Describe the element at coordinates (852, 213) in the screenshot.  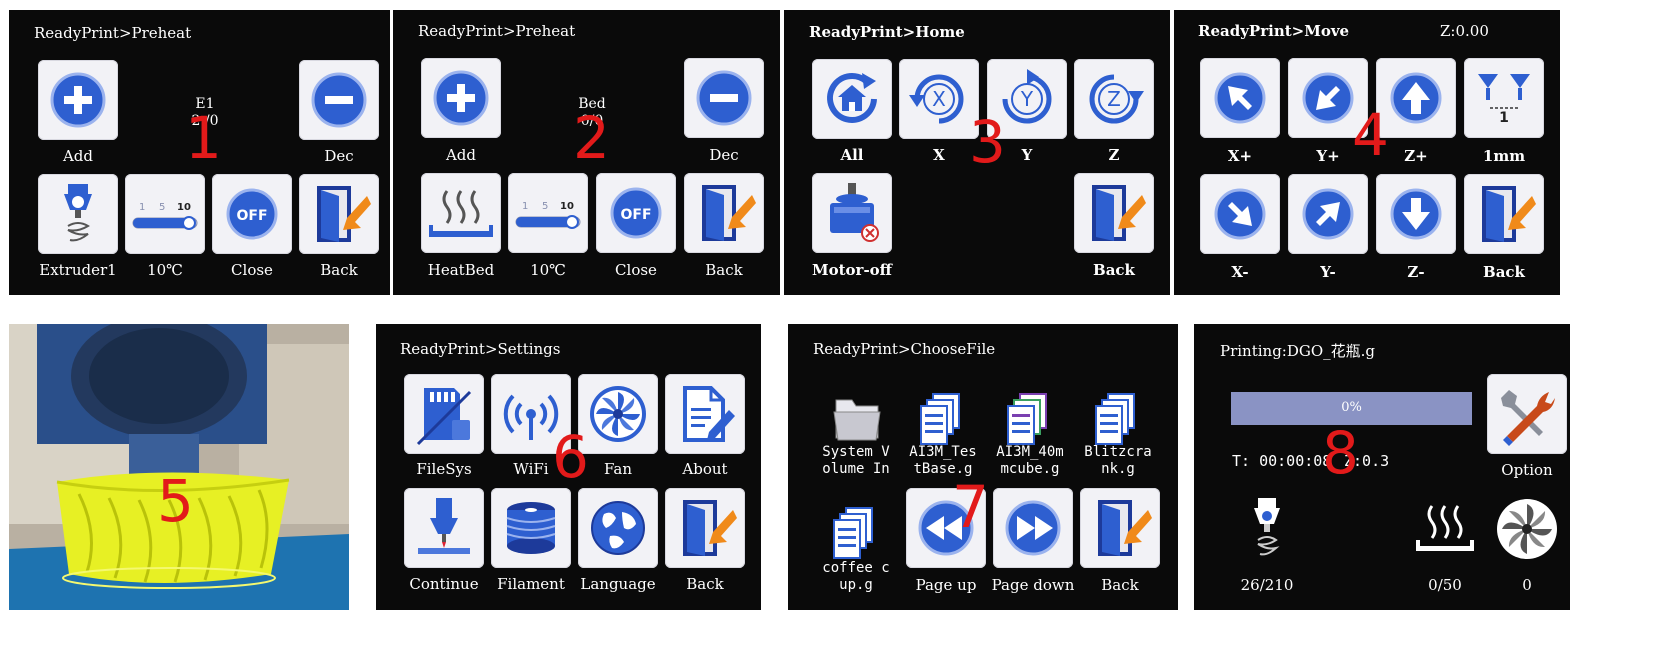
I see `motor-off-button` at that location.